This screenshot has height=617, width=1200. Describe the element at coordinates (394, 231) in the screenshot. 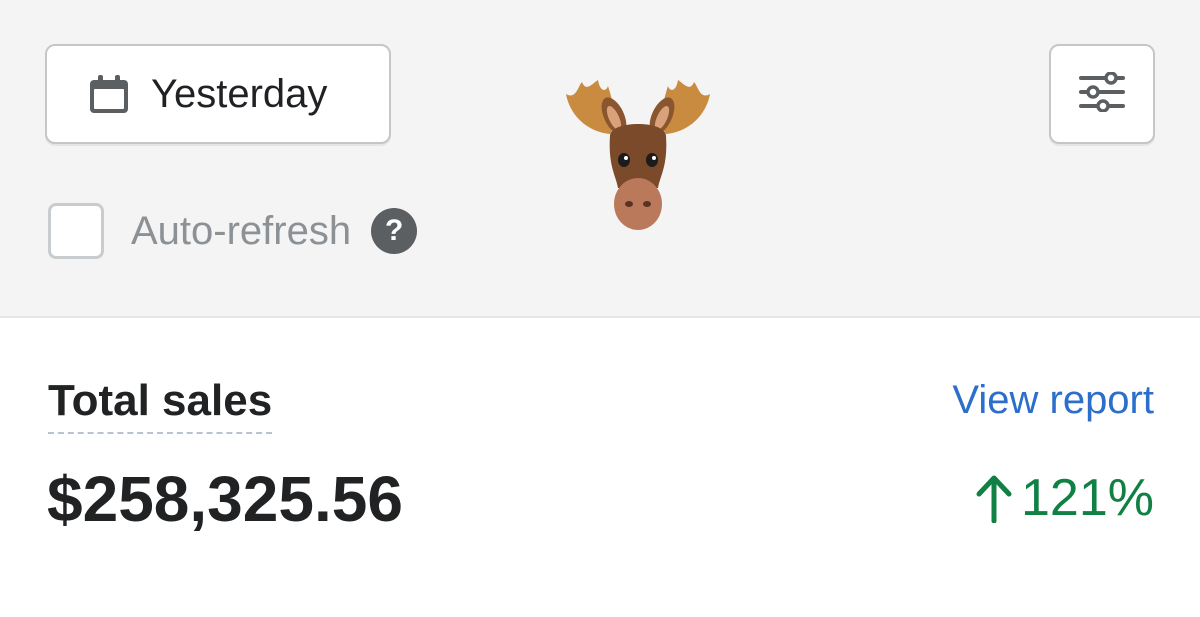

I see `help-icon: ?` at that location.